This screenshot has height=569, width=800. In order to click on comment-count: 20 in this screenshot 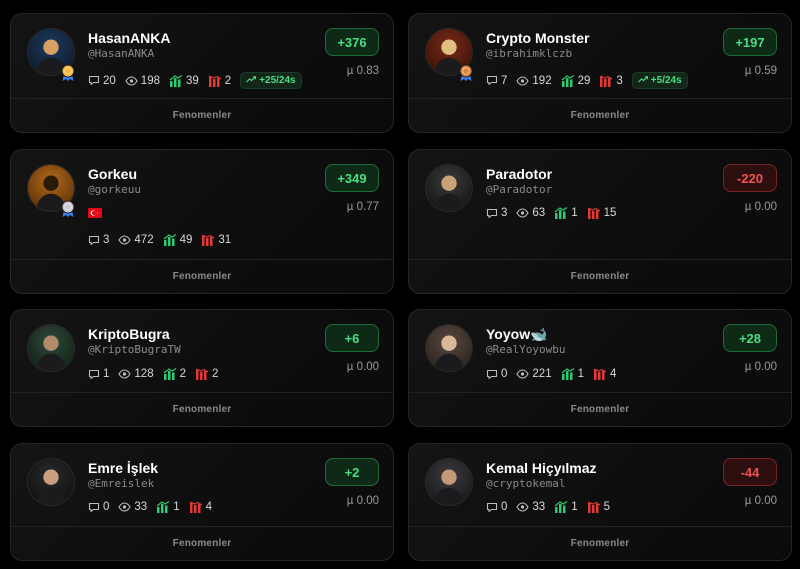, I will do `click(109, 80)`.